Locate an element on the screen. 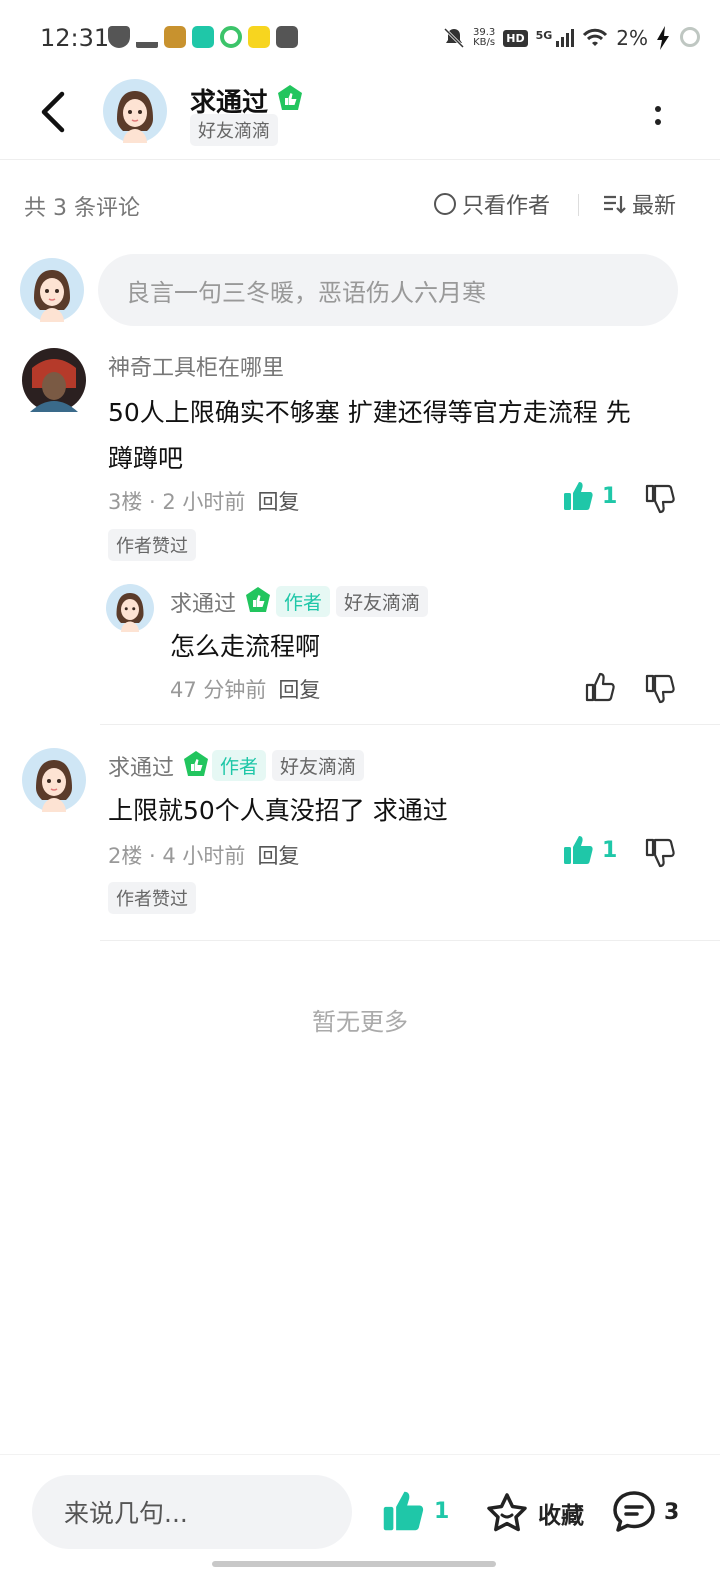 The height and width of the screenshot is (1592, 720). more-icon-dot is located at coordinates (658, 121).